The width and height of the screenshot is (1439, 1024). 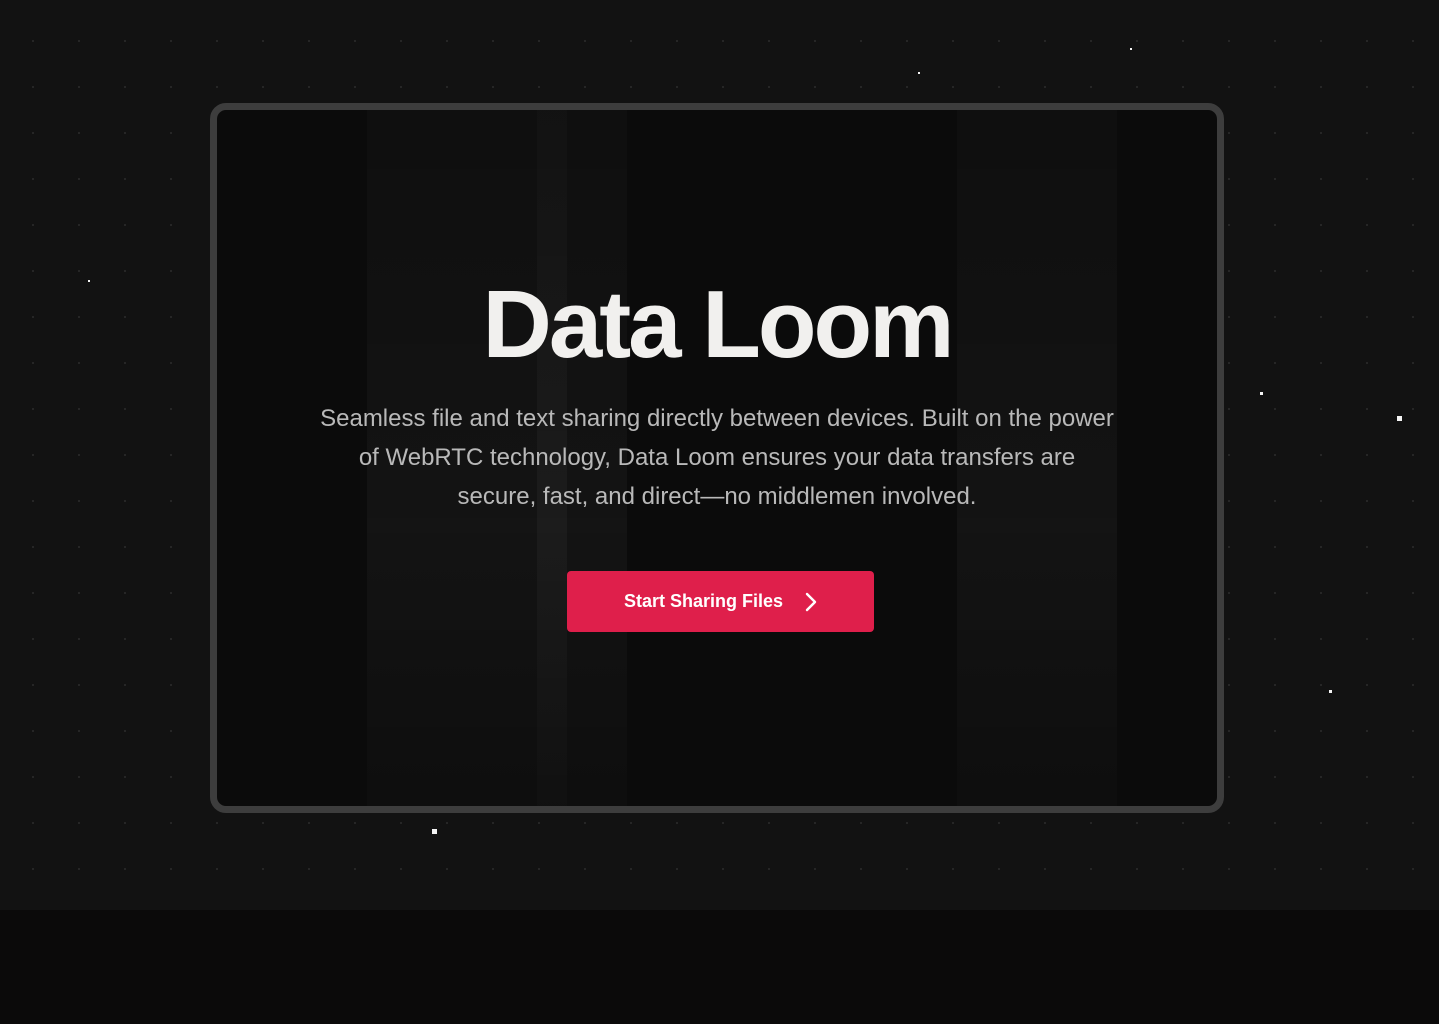 What do you see at coordinates (811, 602) in the screenshot?
I see `chevron-right-icon` at bounding box center [811, 602].